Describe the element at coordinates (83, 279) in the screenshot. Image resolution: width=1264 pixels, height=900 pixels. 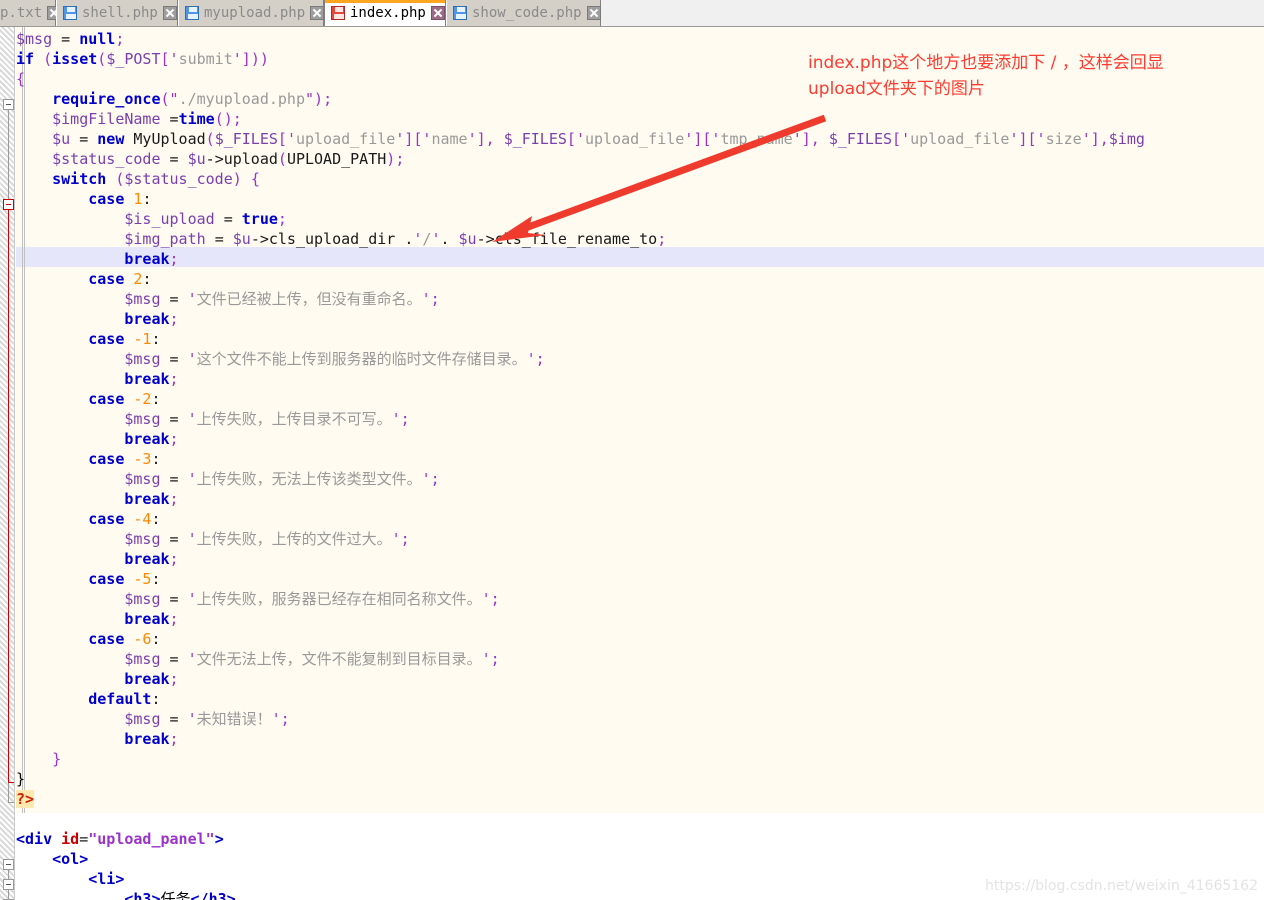
I see `code-line: case 2:` at that location.